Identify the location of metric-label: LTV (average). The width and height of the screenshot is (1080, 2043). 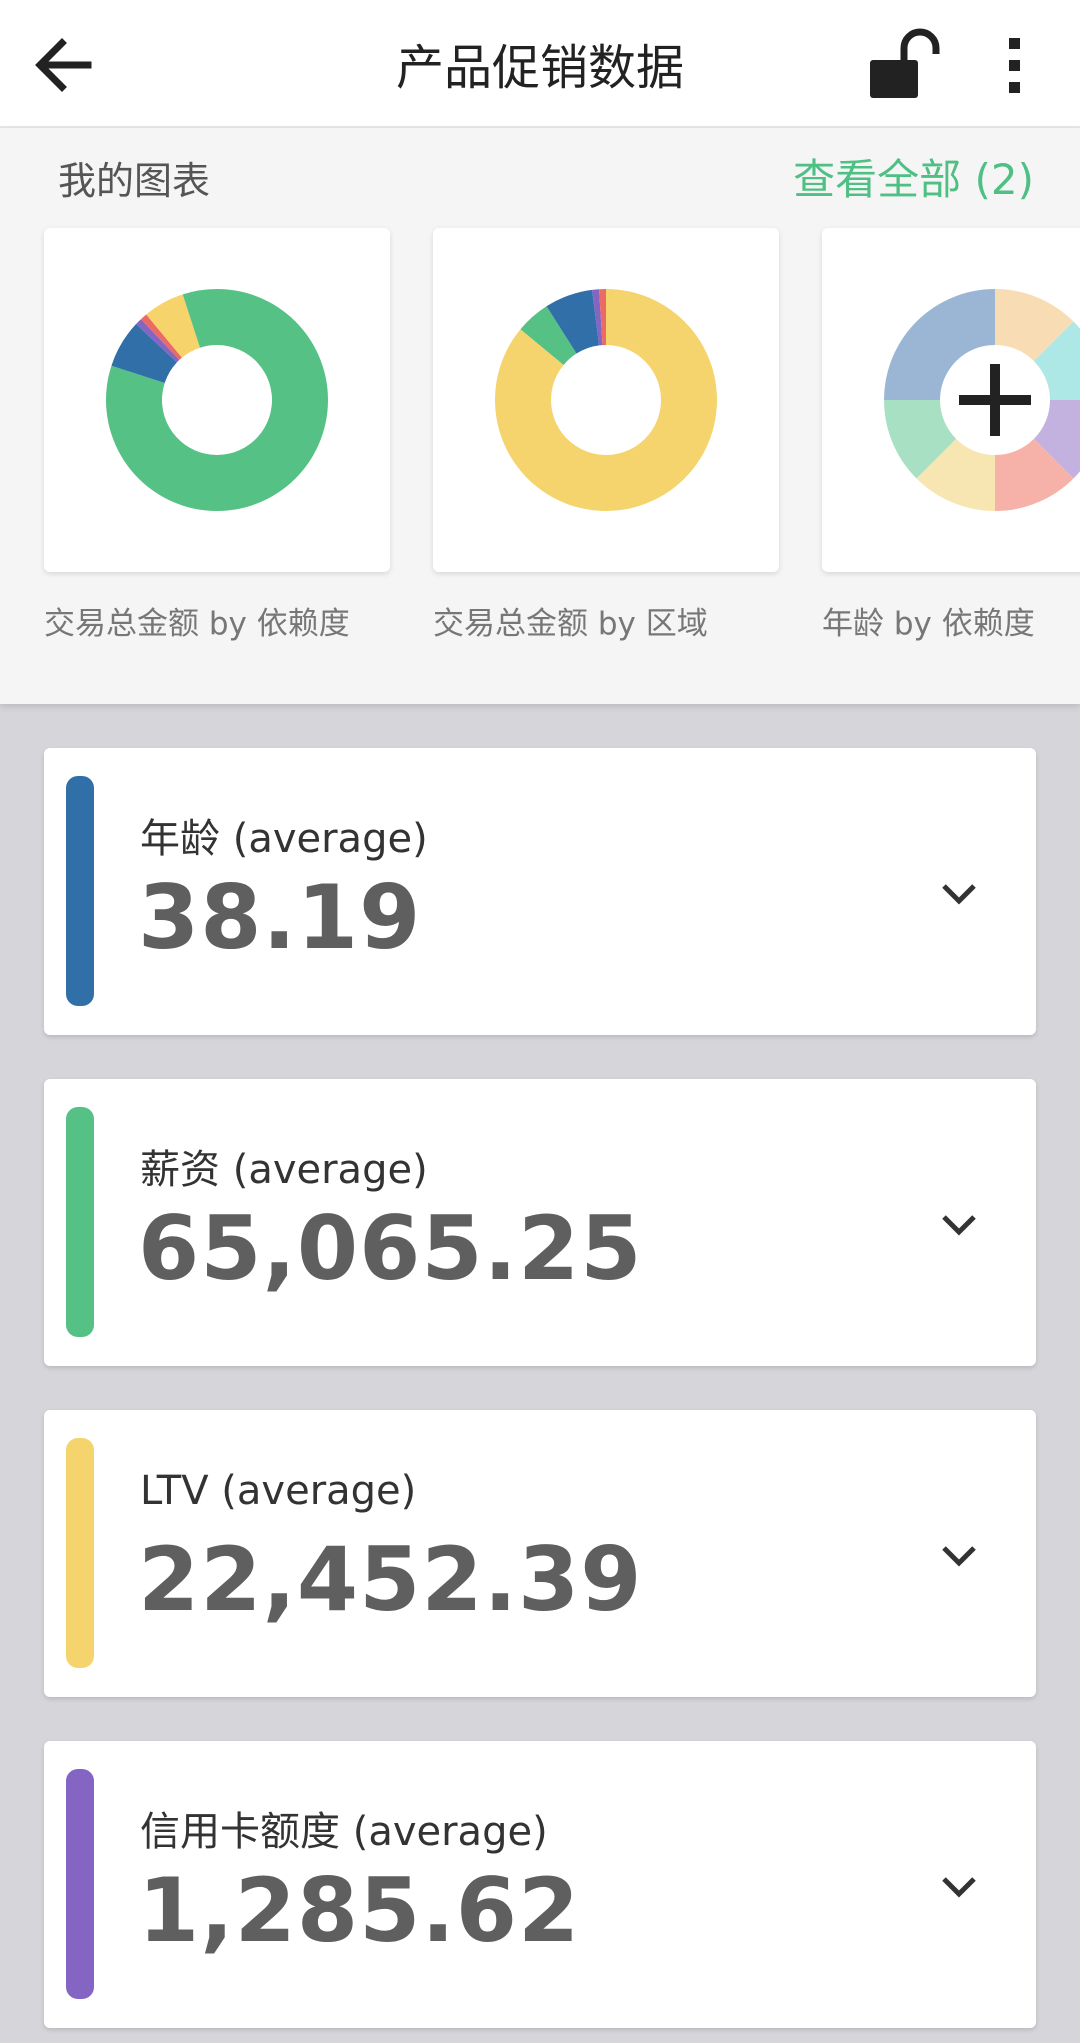
(278, 1491).